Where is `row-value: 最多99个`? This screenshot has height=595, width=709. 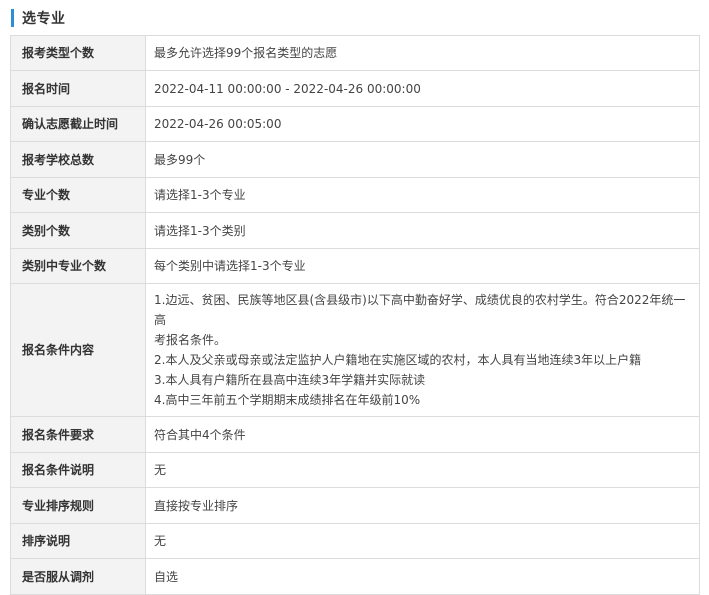
row-value: 最多99个 is located at coordinates (422, 159).